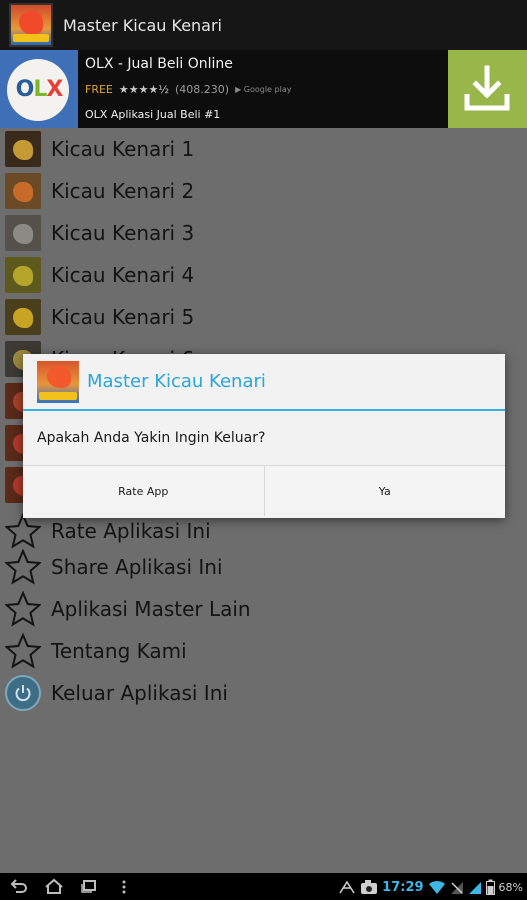 Image resolution: width=527 pixels, height=900 pixels. What do you see at coordinates (263, 651) in the screenshot?
I see `list-item-about: Tentang Kami` at bounding box center [263, 651].